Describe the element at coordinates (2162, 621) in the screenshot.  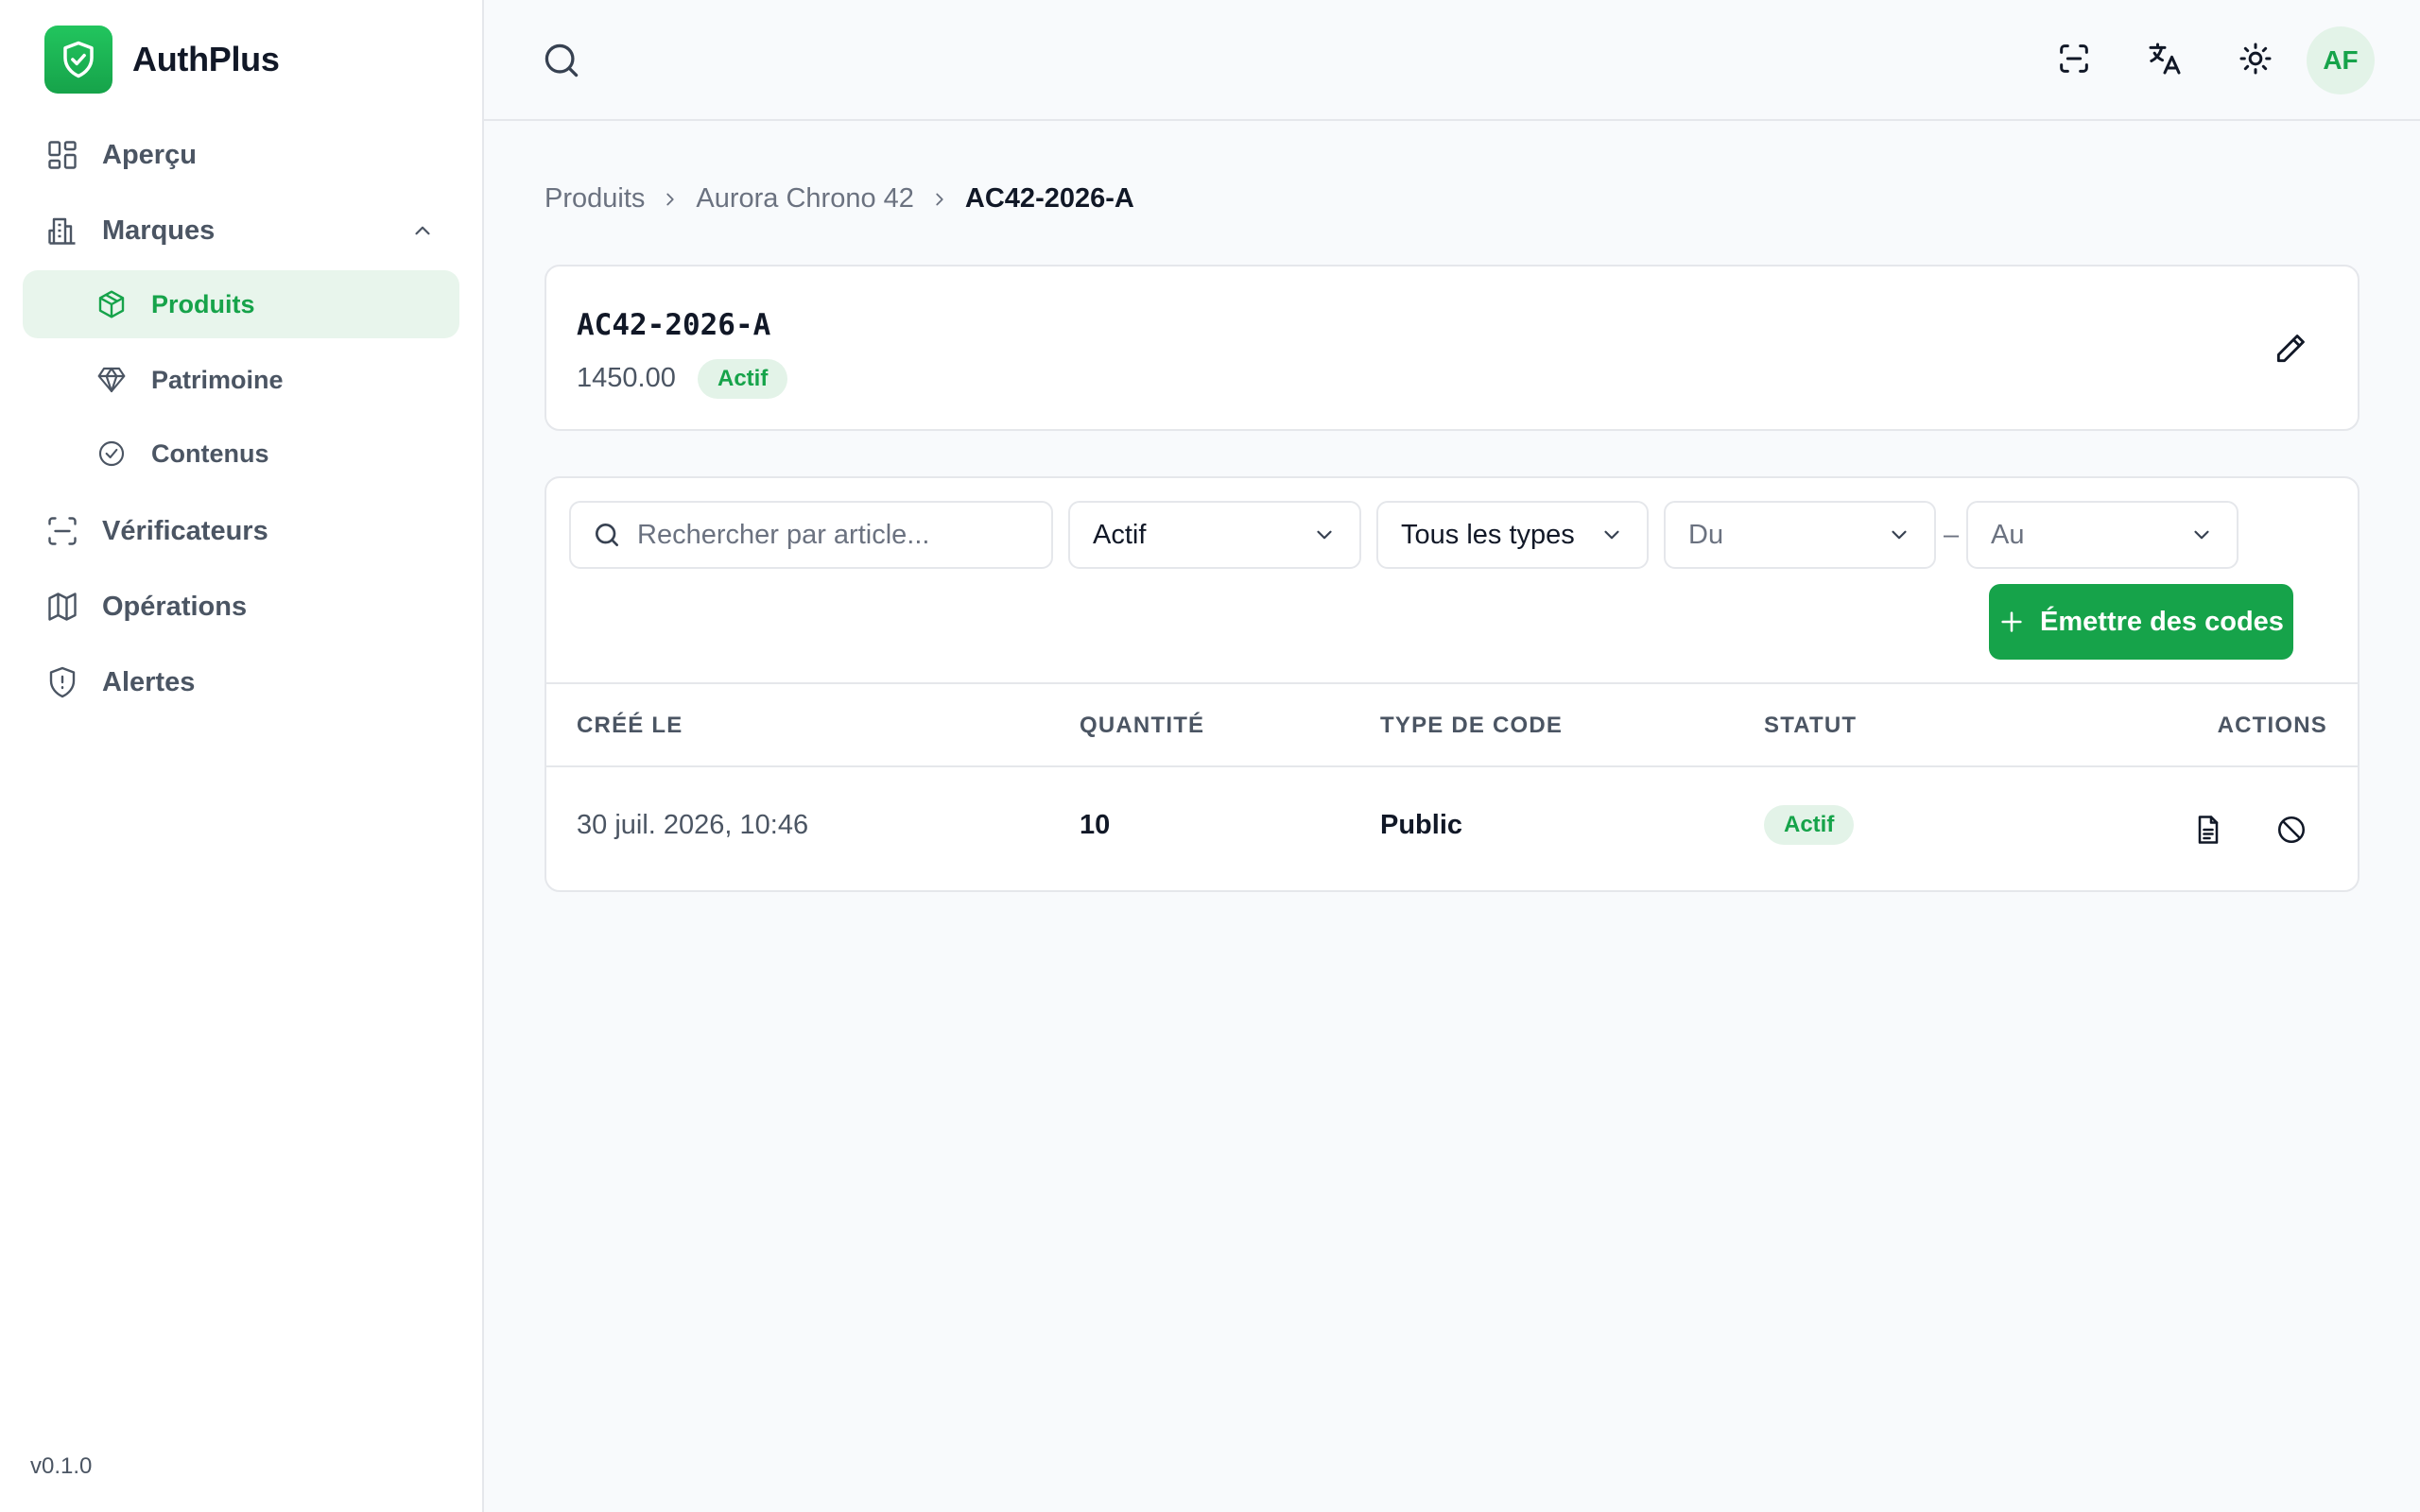
I see `issue-codes-label: Émettre des codes` at that location.